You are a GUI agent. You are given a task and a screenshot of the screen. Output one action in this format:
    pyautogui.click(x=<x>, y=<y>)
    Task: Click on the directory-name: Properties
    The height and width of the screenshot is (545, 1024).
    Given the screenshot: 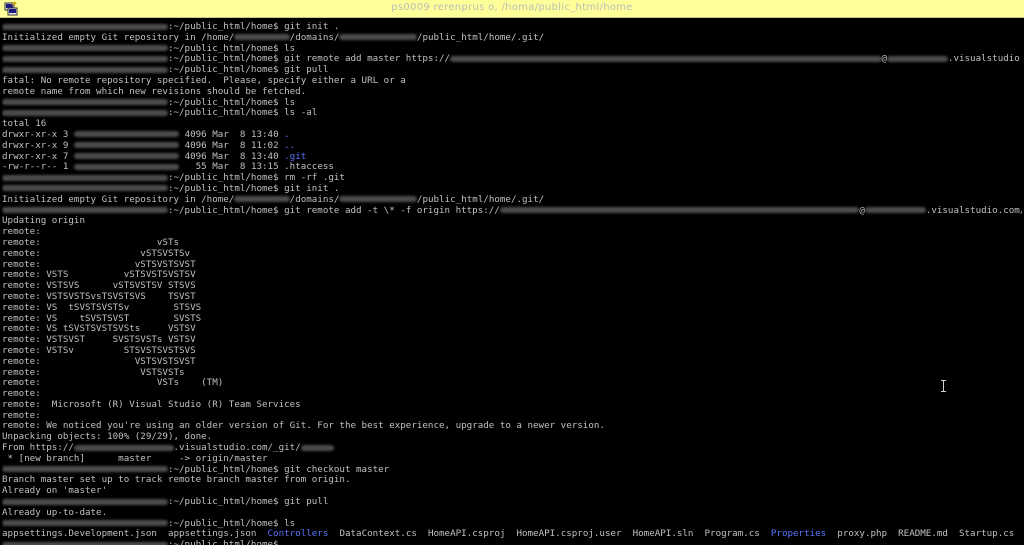 What is the action you would take?
    pyautogui.click(x=798, y=534)
    